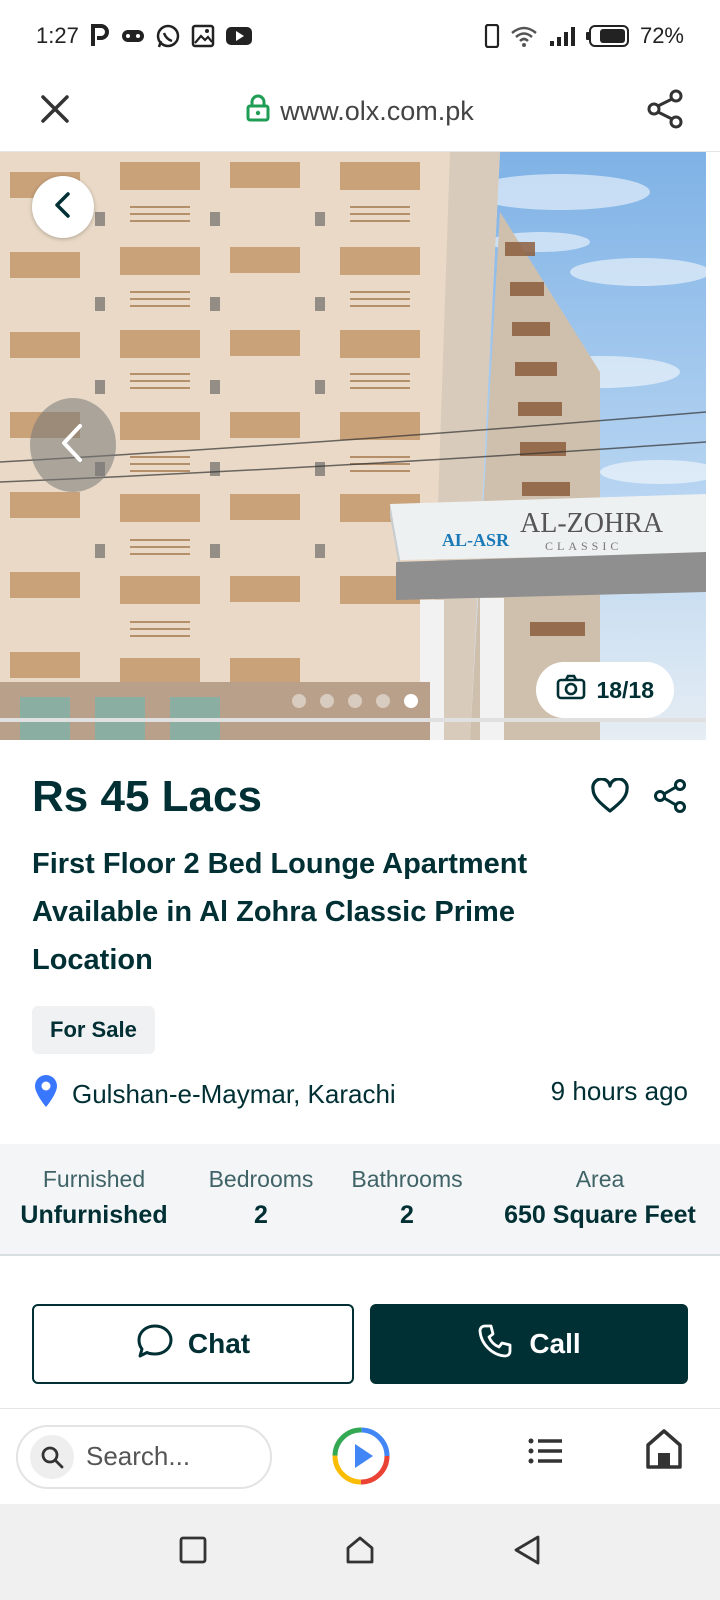 This screenshot has height=1600, width=720. What do you see at coordinates (592, 523) in the screenshot?
I see `sign-text: AL-ZOHRA` at bounding box center [592, 523].